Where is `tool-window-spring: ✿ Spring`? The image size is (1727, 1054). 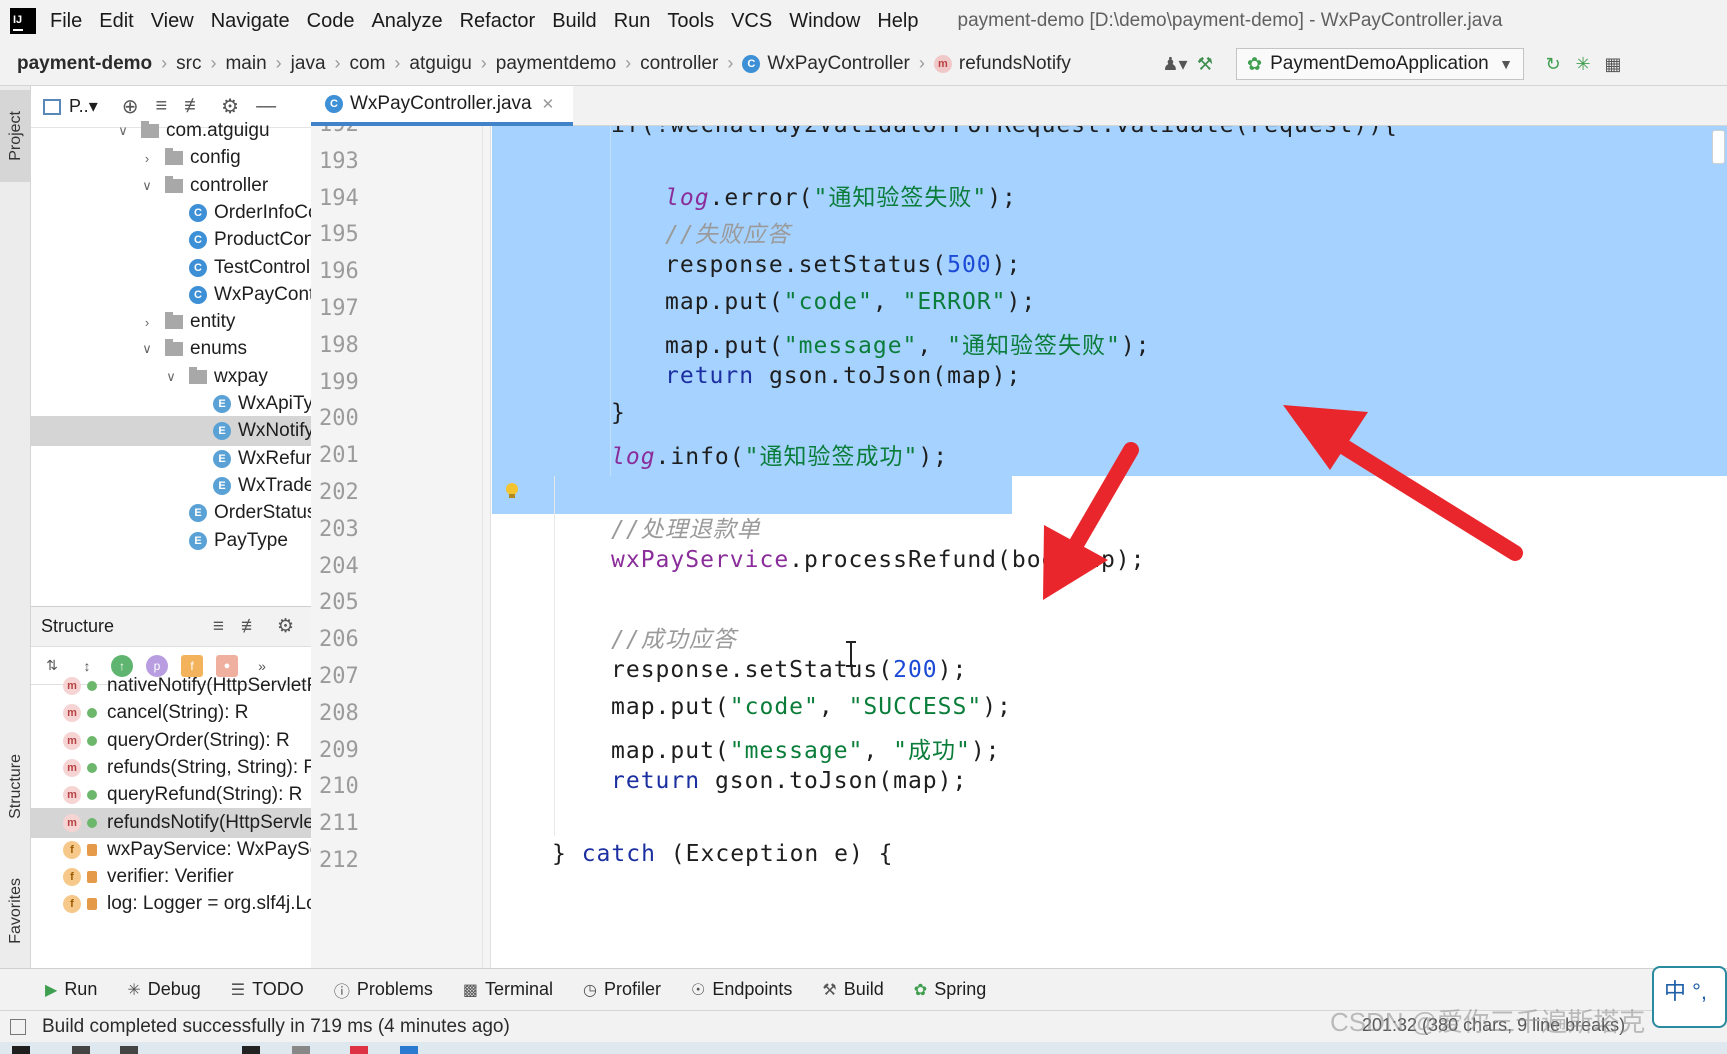
tool-window-spring: ✿ Spring is located at coordinates (950, 989).